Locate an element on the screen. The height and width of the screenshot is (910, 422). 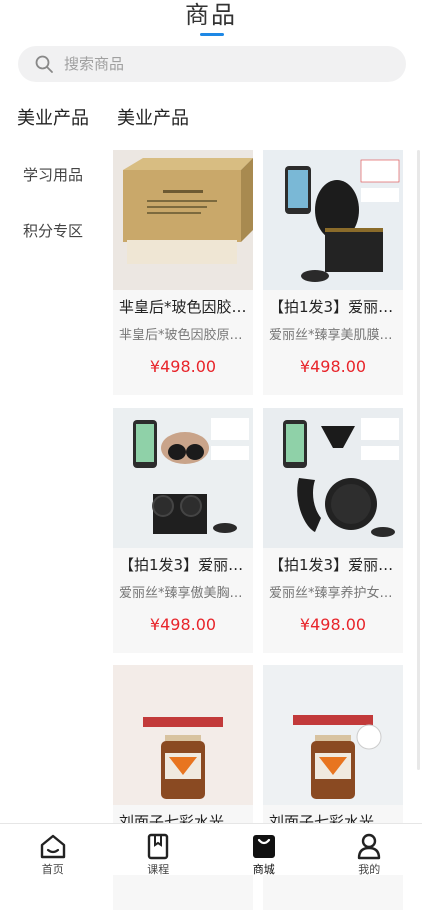
section-title: 美业产品 is located at coordinates (153, 117).